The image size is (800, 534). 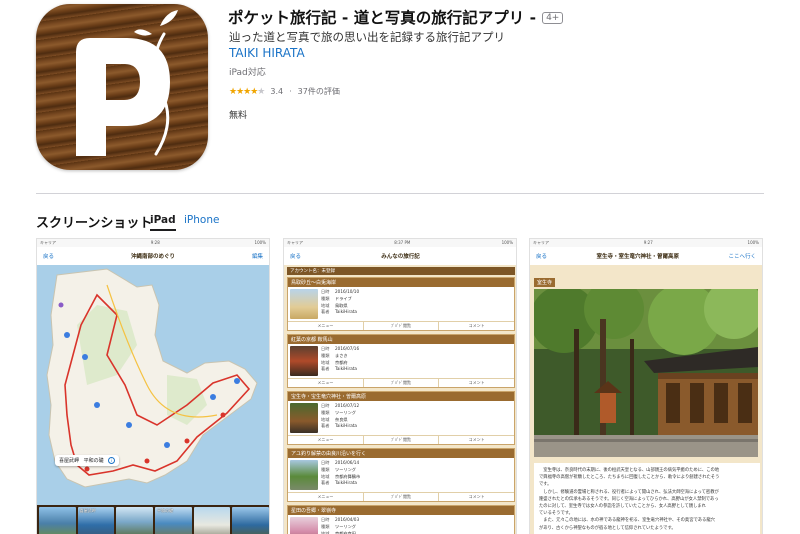 What do you see at coordinates (112, 460) in the screenshot?
I see `info-icon: i` at bounding box center [112, 460].